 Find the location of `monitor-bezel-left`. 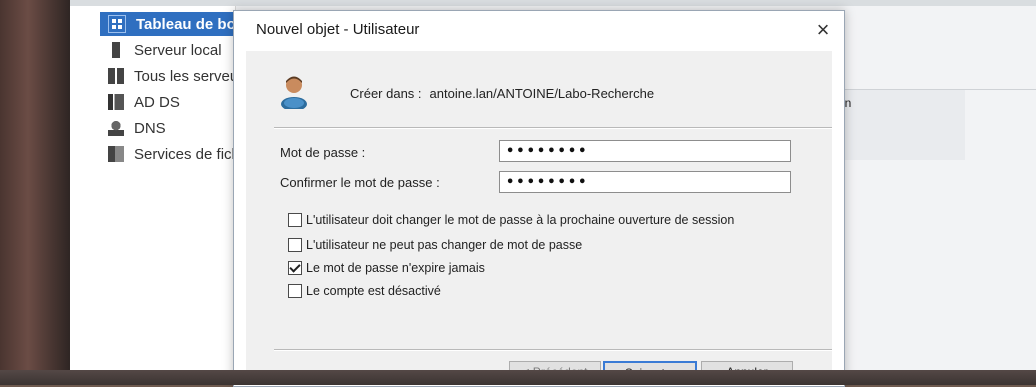

monitor-bezel-left is located at coordinates (35, 192).